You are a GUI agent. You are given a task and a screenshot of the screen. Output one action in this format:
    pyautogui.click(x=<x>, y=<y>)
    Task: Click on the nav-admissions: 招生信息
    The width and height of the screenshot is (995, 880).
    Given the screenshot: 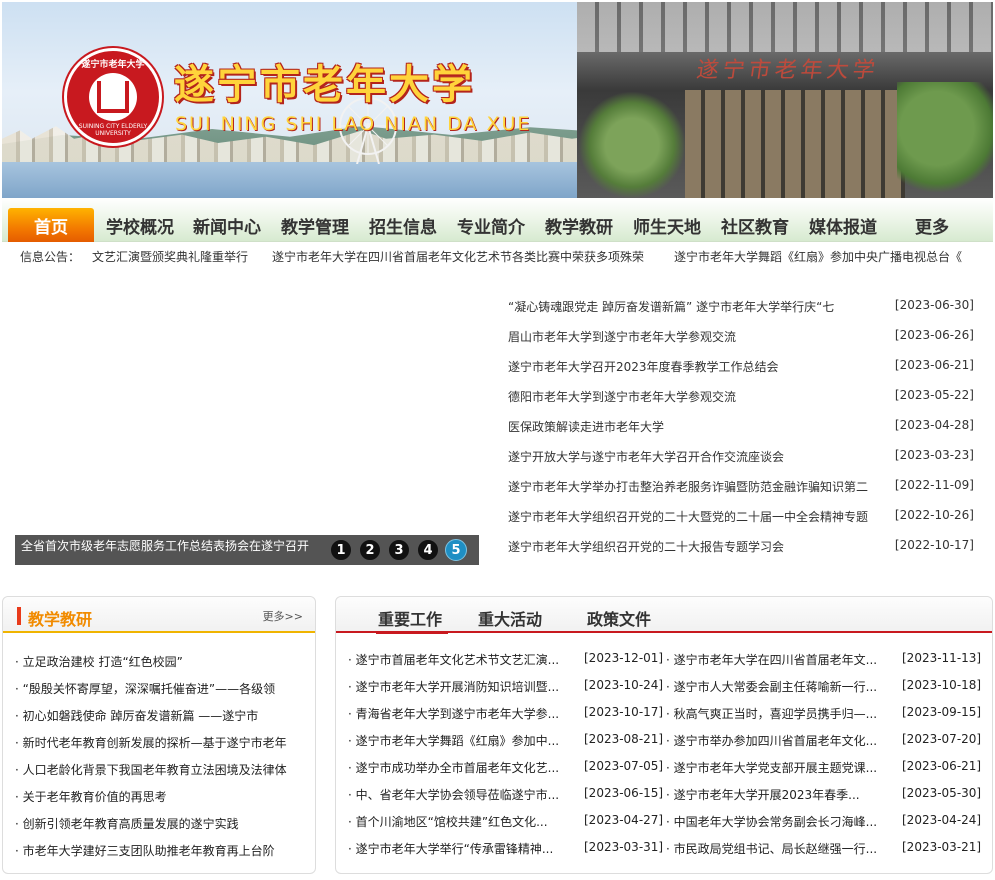 What is the action you would take?
    pyautogui.click(x=403, y=225)
    